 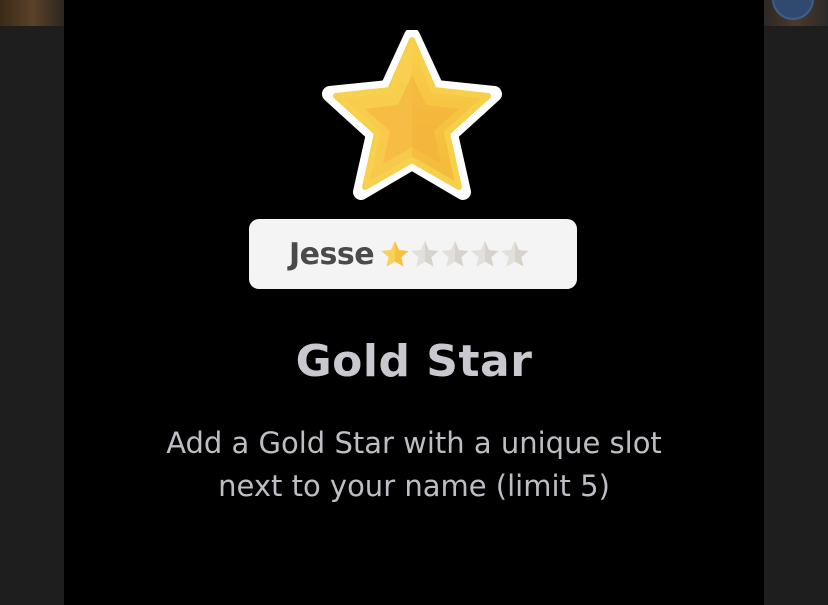 I want to click on gold-star-slot-icon, so click(x=395, y=254).